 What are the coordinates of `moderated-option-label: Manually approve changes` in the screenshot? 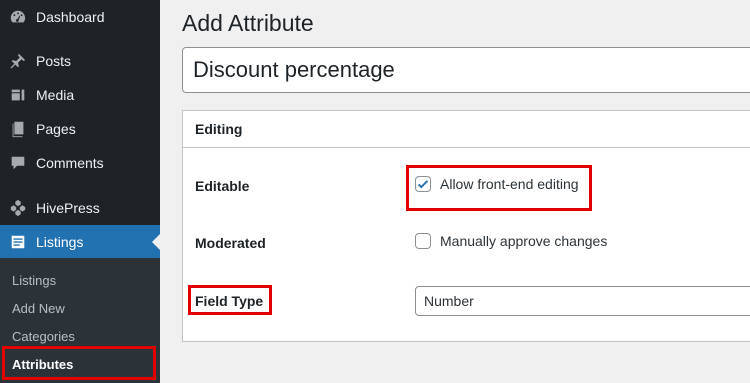 It's located at (524, 241).